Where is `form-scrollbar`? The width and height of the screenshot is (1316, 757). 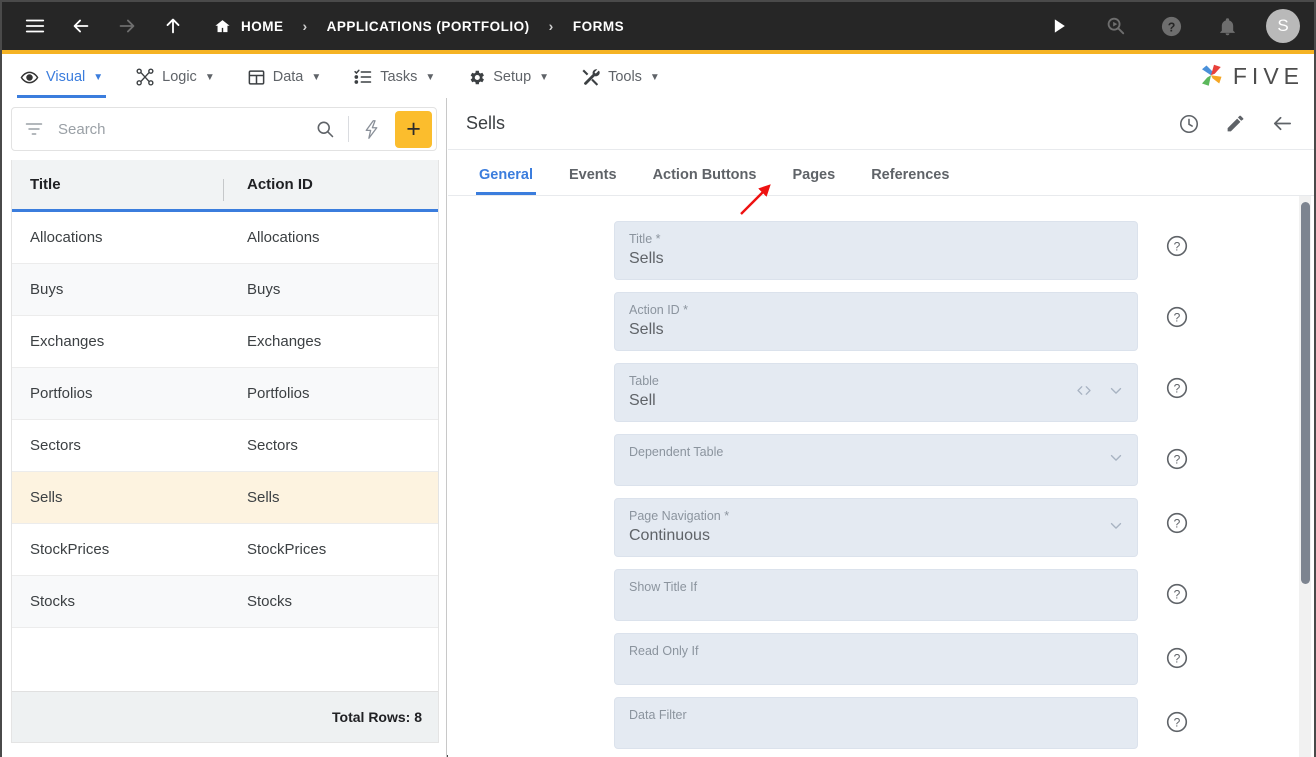
form-scrollbar is located at coordinates (1305, 476).